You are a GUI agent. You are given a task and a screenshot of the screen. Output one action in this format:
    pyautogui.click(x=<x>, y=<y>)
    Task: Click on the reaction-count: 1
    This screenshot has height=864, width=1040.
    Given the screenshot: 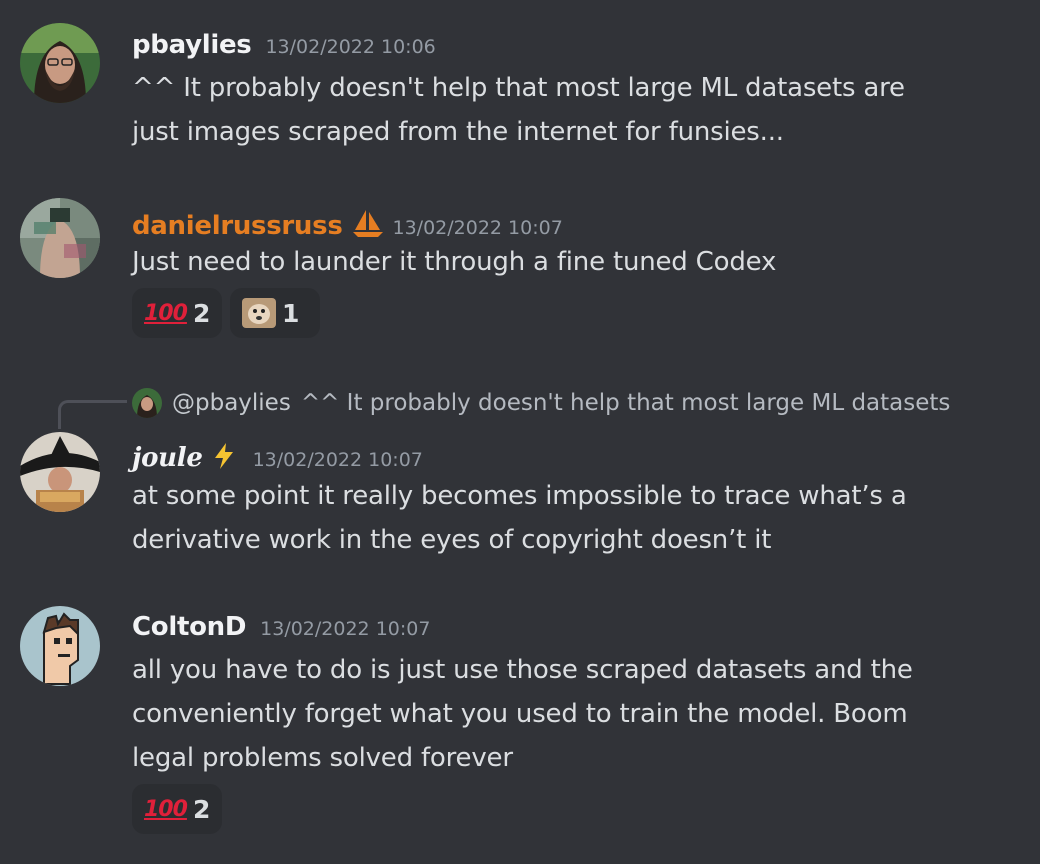 What is the action you would take?
    pyautogui.click(x=291, y=313)
    